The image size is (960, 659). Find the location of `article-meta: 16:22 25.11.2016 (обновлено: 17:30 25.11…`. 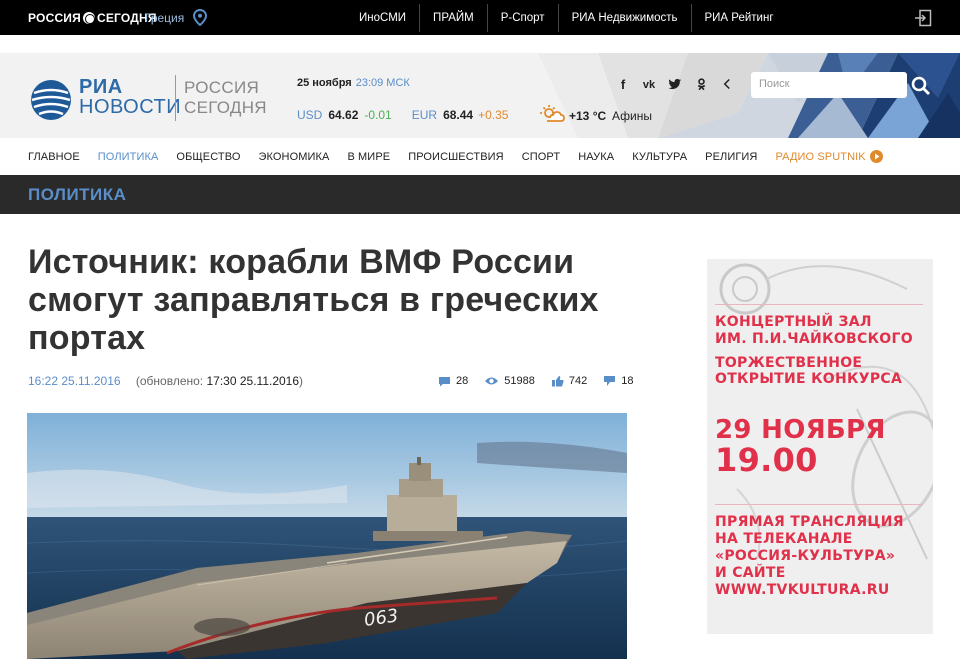

article-meta: 16:22 25.11.2016 (обновлено: 17:30 25.11… is located at coordinates (165, 381).